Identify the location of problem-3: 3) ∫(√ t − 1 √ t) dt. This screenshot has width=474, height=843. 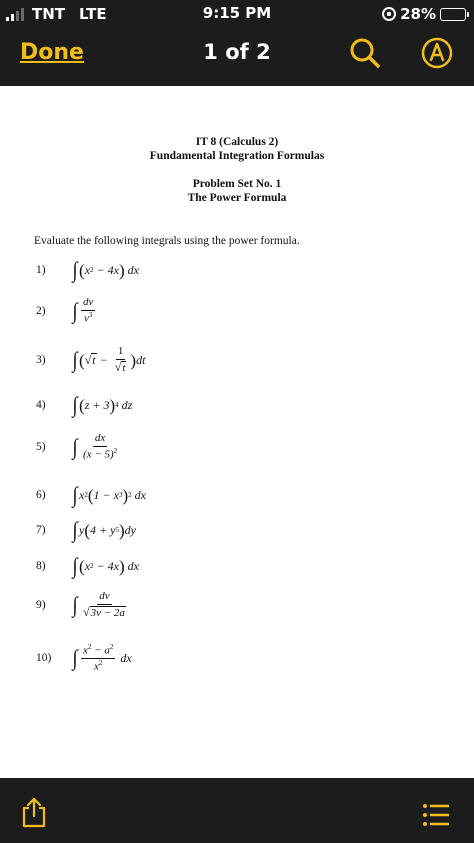
(91, 359).